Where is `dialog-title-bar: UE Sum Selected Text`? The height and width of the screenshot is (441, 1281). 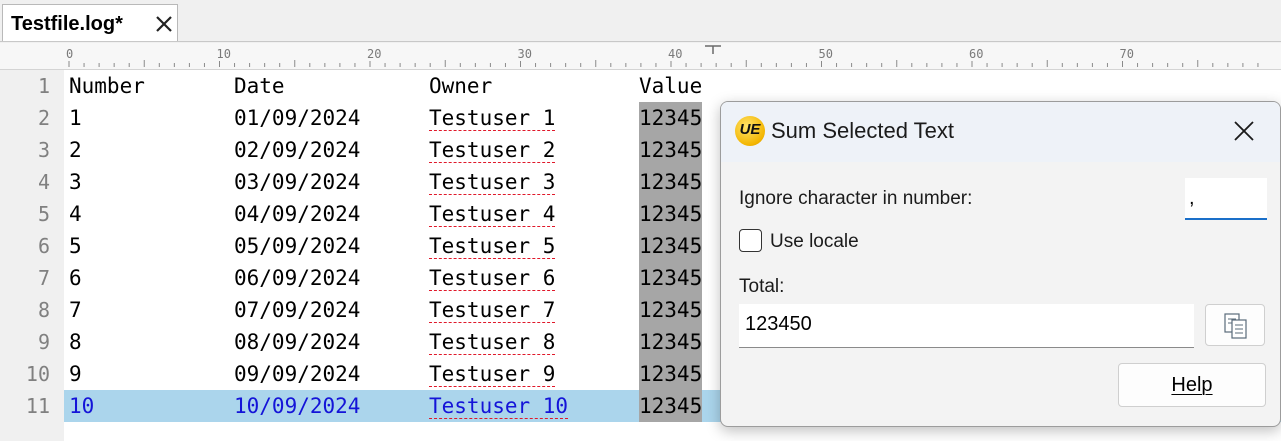
dialog-title-bar: UE Sum Selected Text is located at coordinates (1000, 132).